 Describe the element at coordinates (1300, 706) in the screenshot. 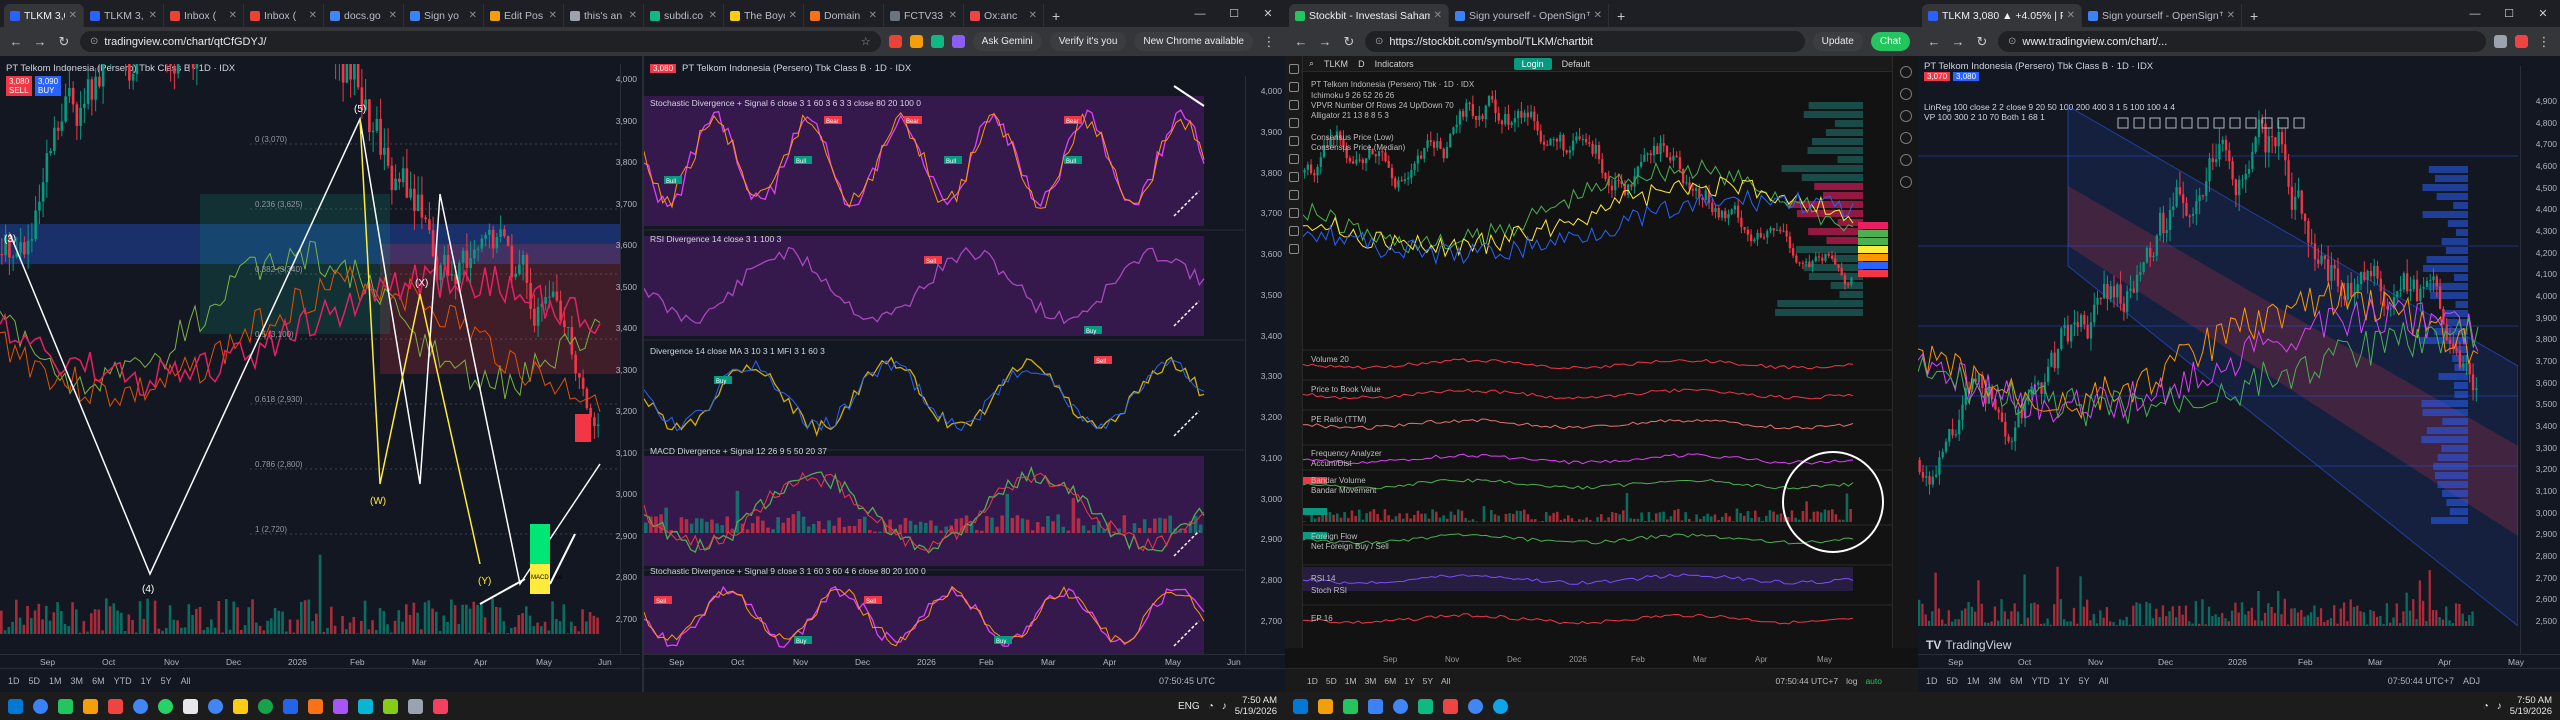

I see `start-icon` at that location.